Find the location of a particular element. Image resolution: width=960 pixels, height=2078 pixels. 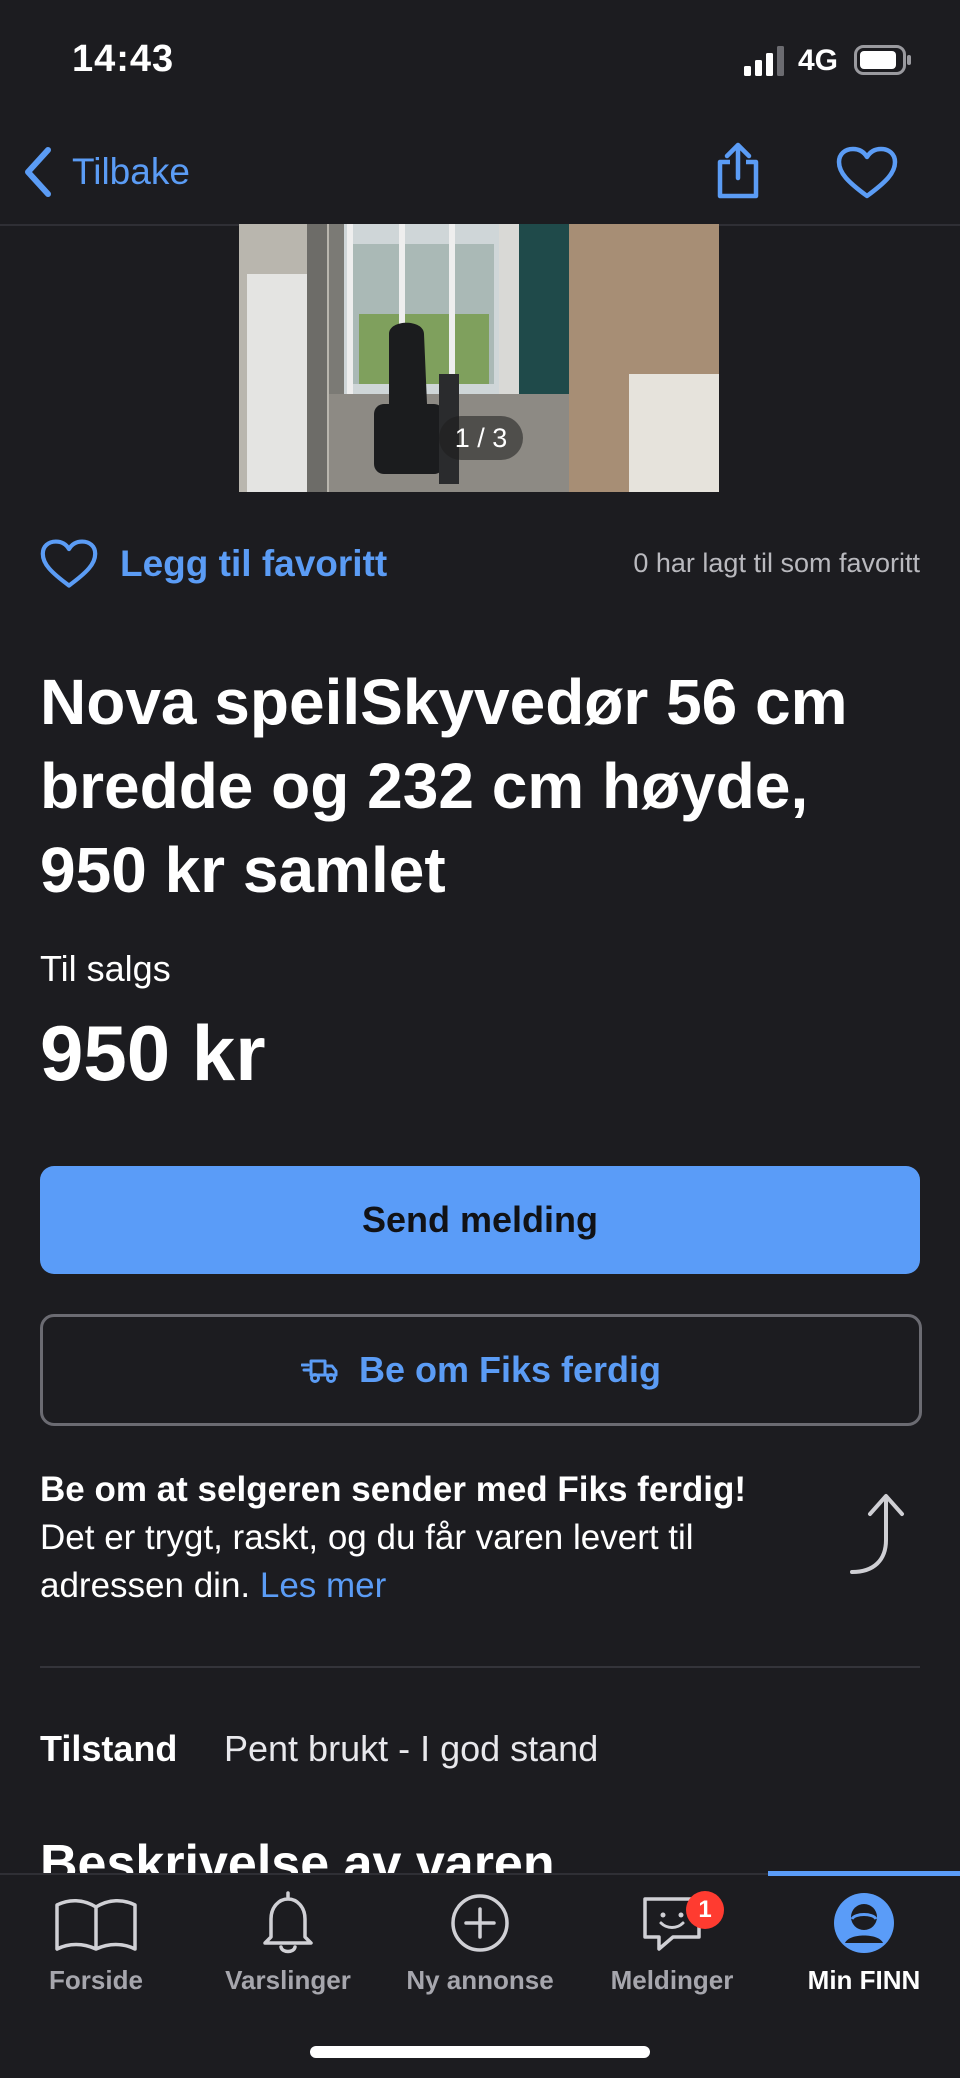

tab-label: Min FINN is located at coordinates (864, 1980).